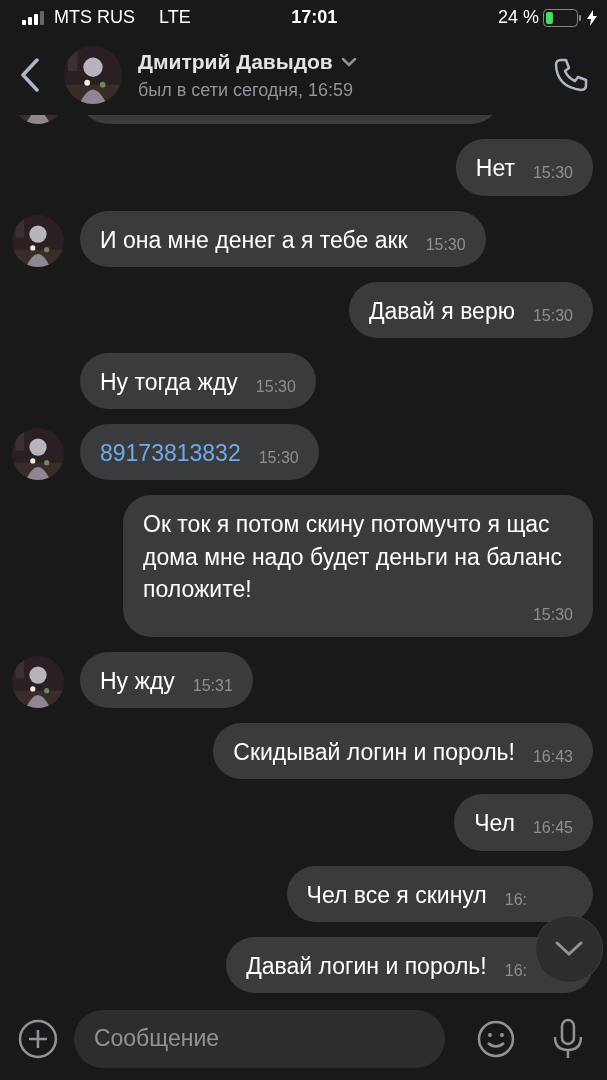  Describe the element at coordinates (38, 1038) in the screenshot. I see `add-icon` at that location.